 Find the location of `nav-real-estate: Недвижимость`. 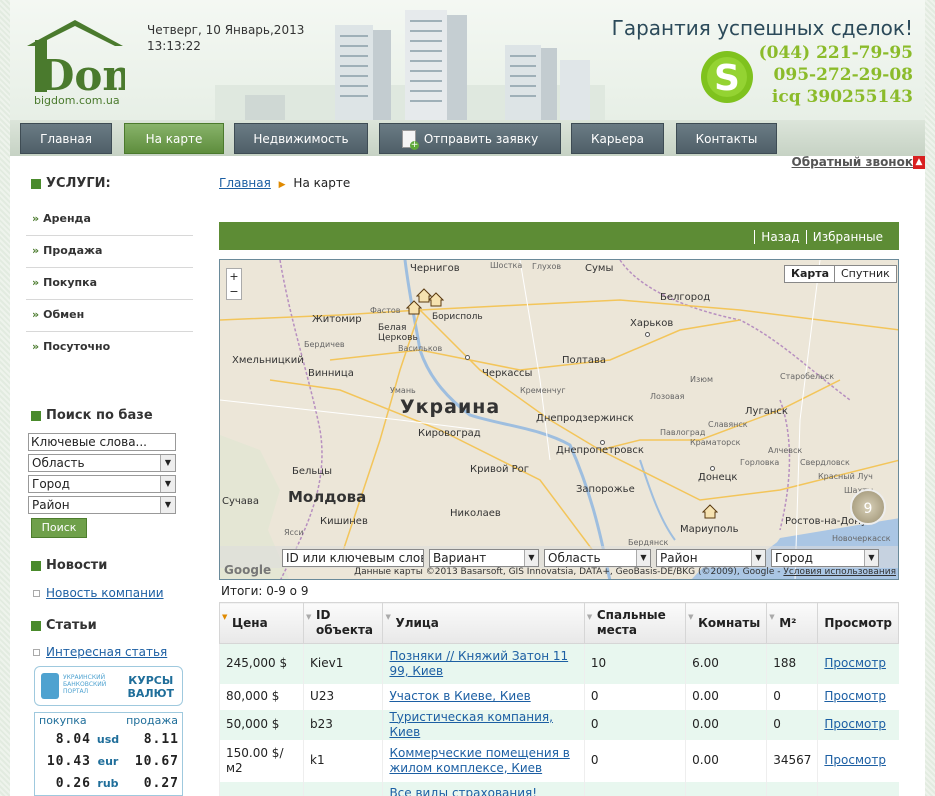

nav-real-estate: Недвижимость is located at coordinates (301, 138).